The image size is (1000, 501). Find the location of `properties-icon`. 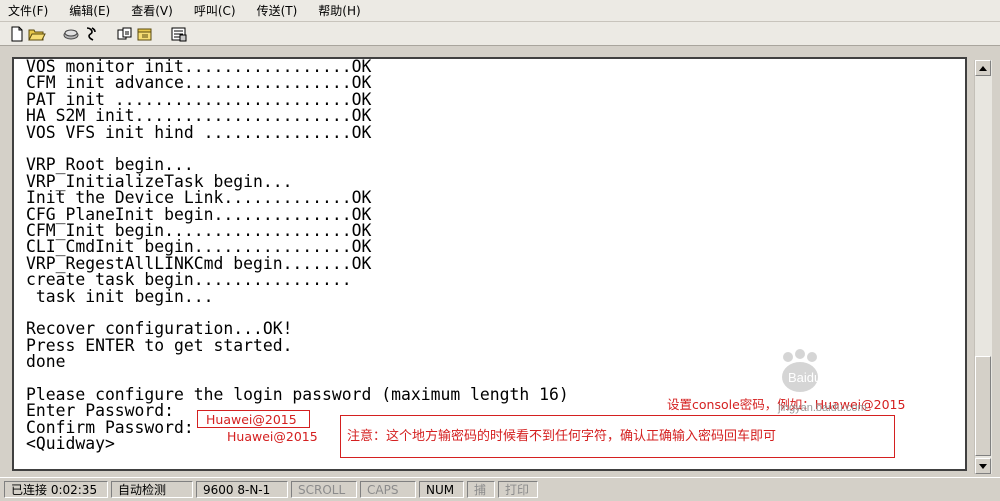

properties-icon is located at coordinates (125, 34).